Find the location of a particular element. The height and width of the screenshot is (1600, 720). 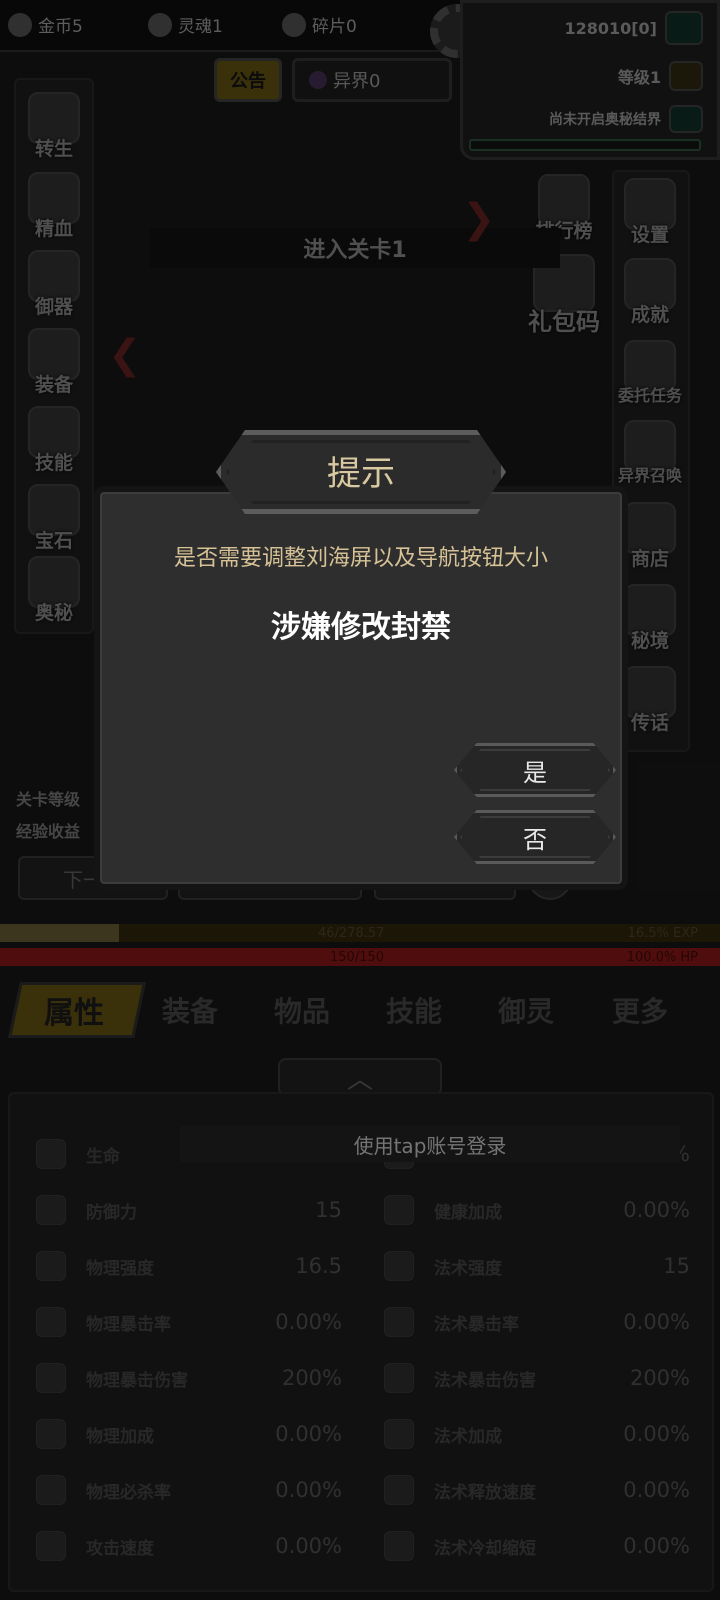

yes-button: 是 is located at coordinates (535, 770).